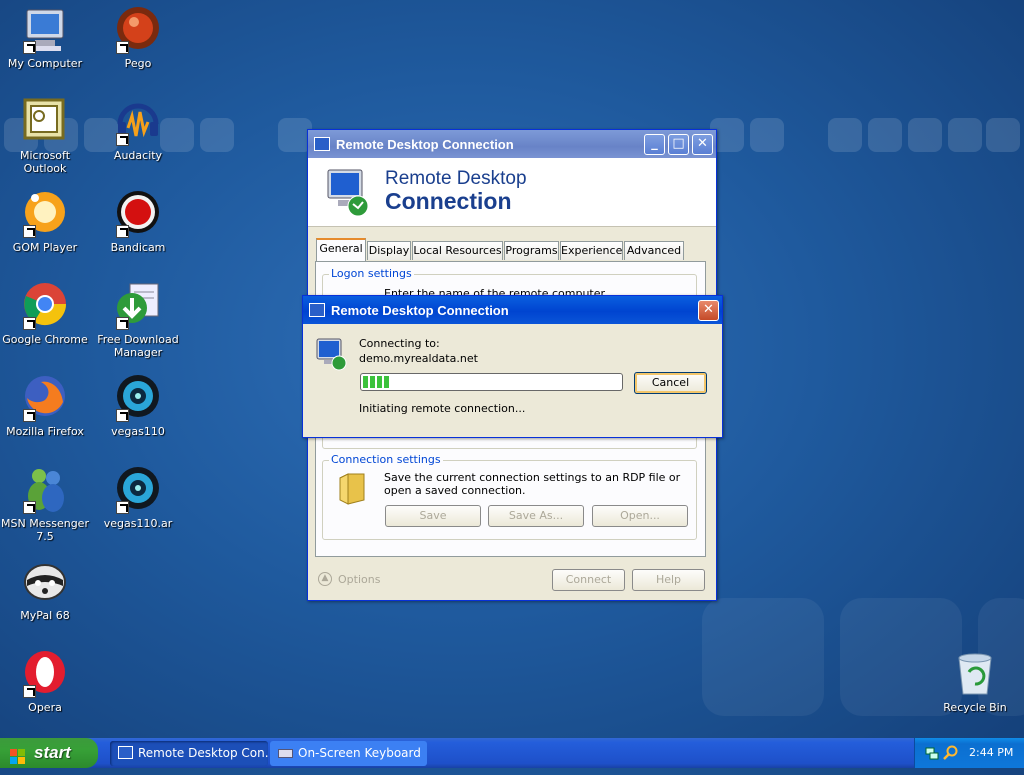 The width and height of the screenshot is (1024, 775). What do you see at coordinates (45, 122) in the screenshot?
I see `outlook-icon` at bounding box center [45, 122].